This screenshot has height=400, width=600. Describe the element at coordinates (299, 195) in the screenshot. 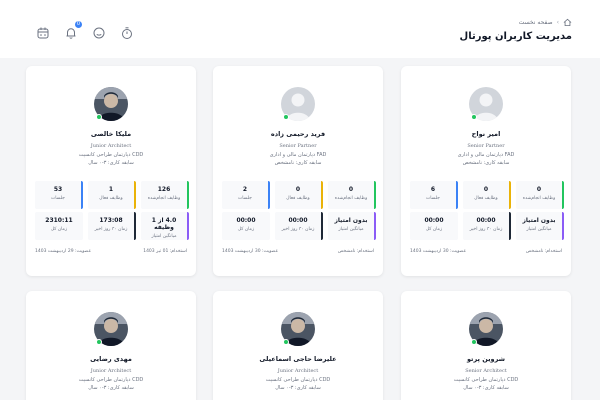

I see `stat-active-tasks: 0 وظایف فعال` at that location.